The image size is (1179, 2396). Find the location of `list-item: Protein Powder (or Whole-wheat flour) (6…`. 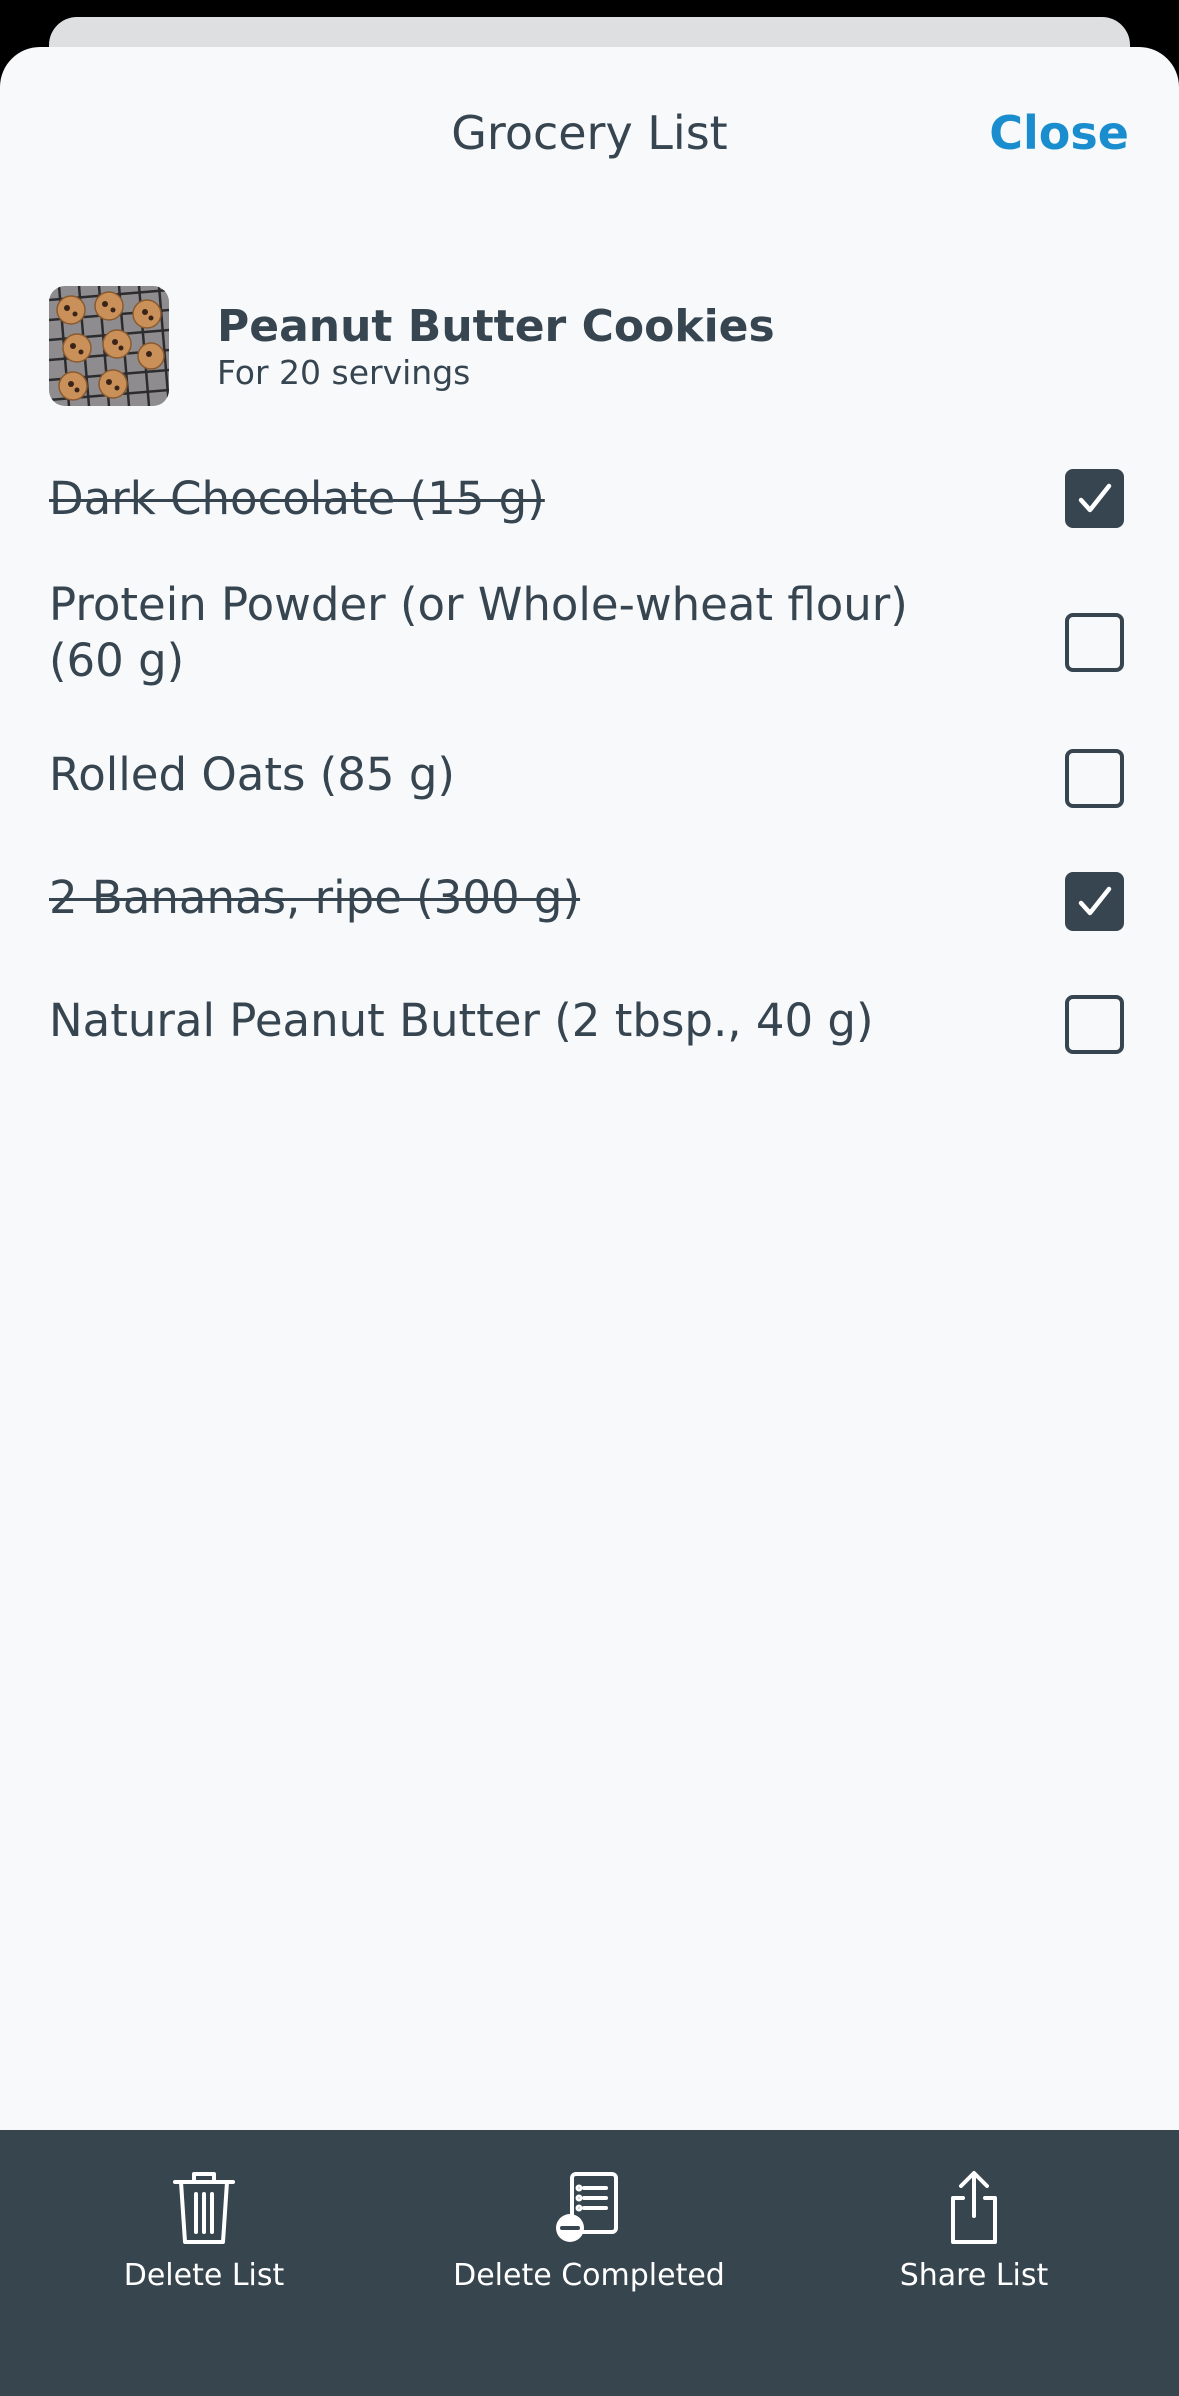

list-item: Protein Powder (or Whole-wheat flour) (6… is located at coordinates (589, 637).